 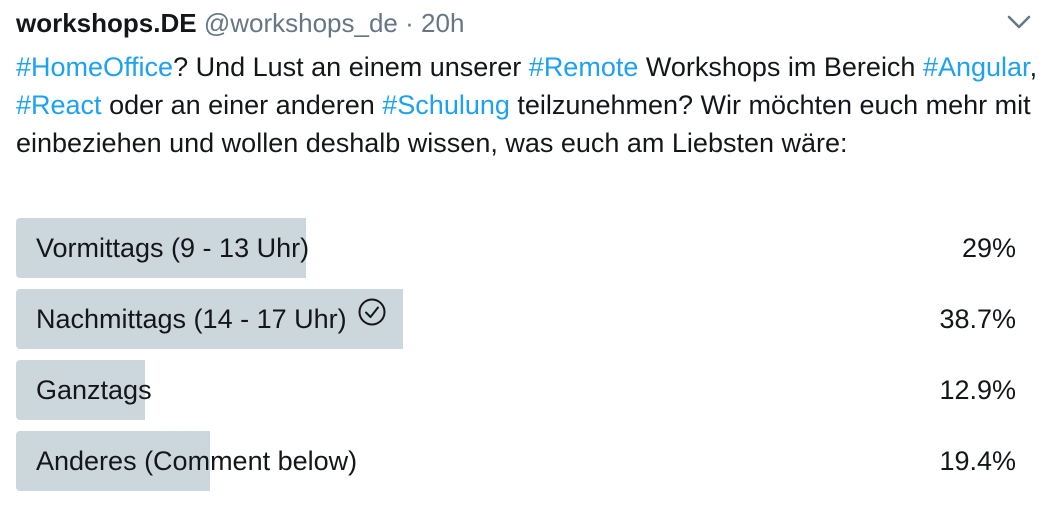 I want to click on poll-option-percentage: 38.7%, so click(x=977, y=319).